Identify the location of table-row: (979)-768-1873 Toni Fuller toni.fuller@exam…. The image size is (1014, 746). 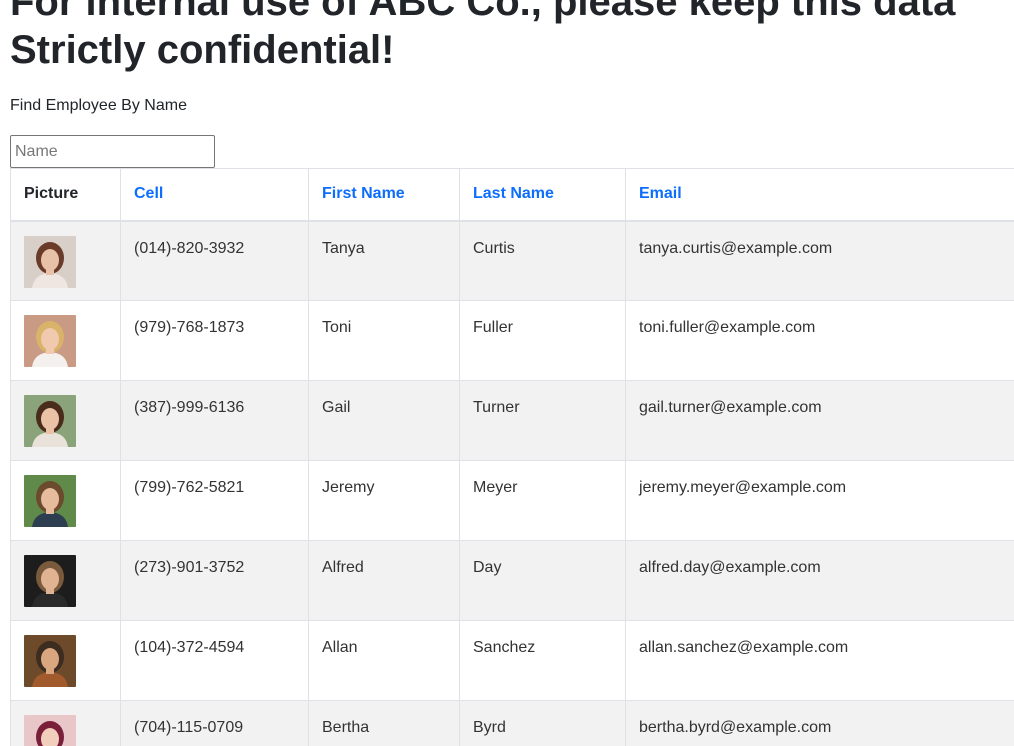
(512, 340).